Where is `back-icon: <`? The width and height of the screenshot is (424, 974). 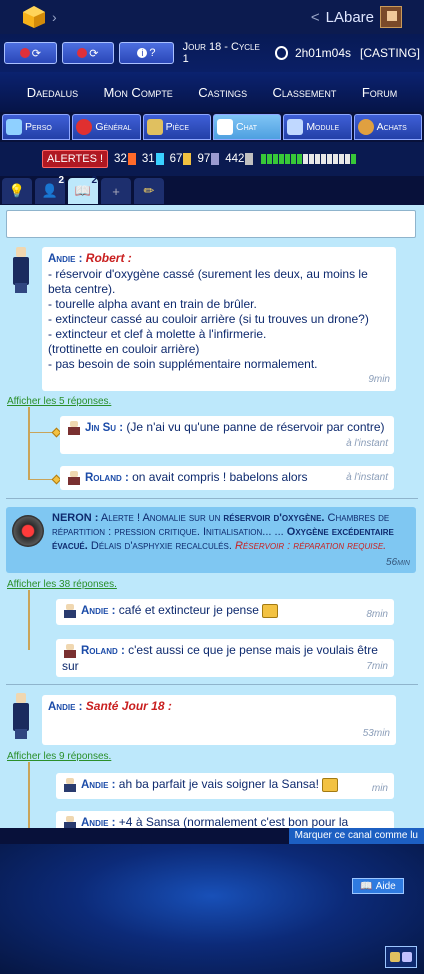
back-icon: < is located at coordinates (315, 17).